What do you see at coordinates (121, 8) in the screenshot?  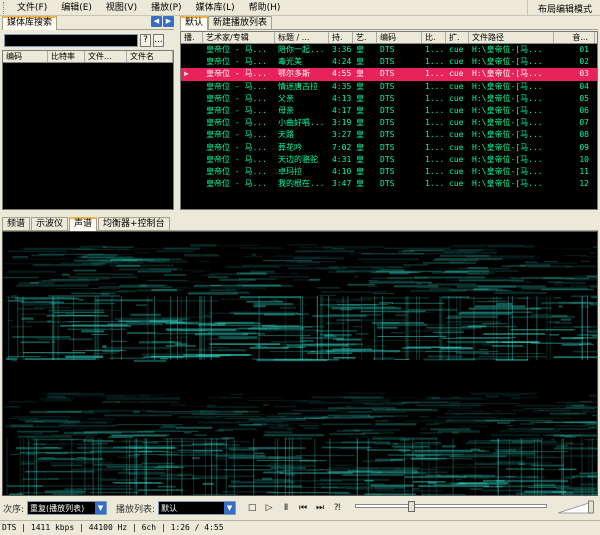 I see `menu-view: 视图(V)` at bounding box center [121, 8].